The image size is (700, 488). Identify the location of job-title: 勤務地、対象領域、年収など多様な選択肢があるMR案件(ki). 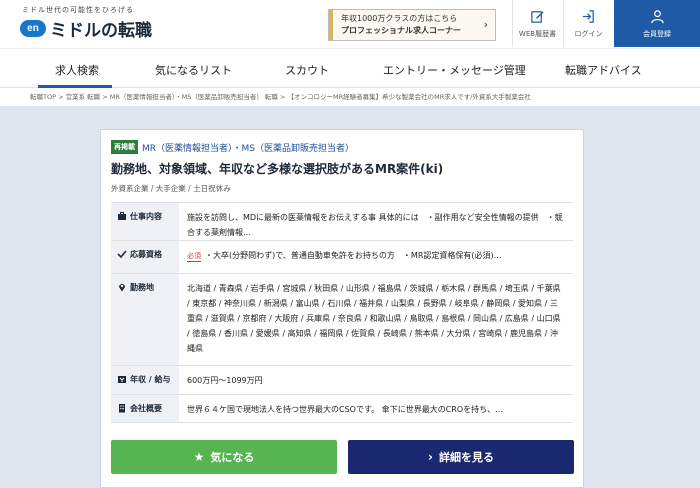
(342, 168).